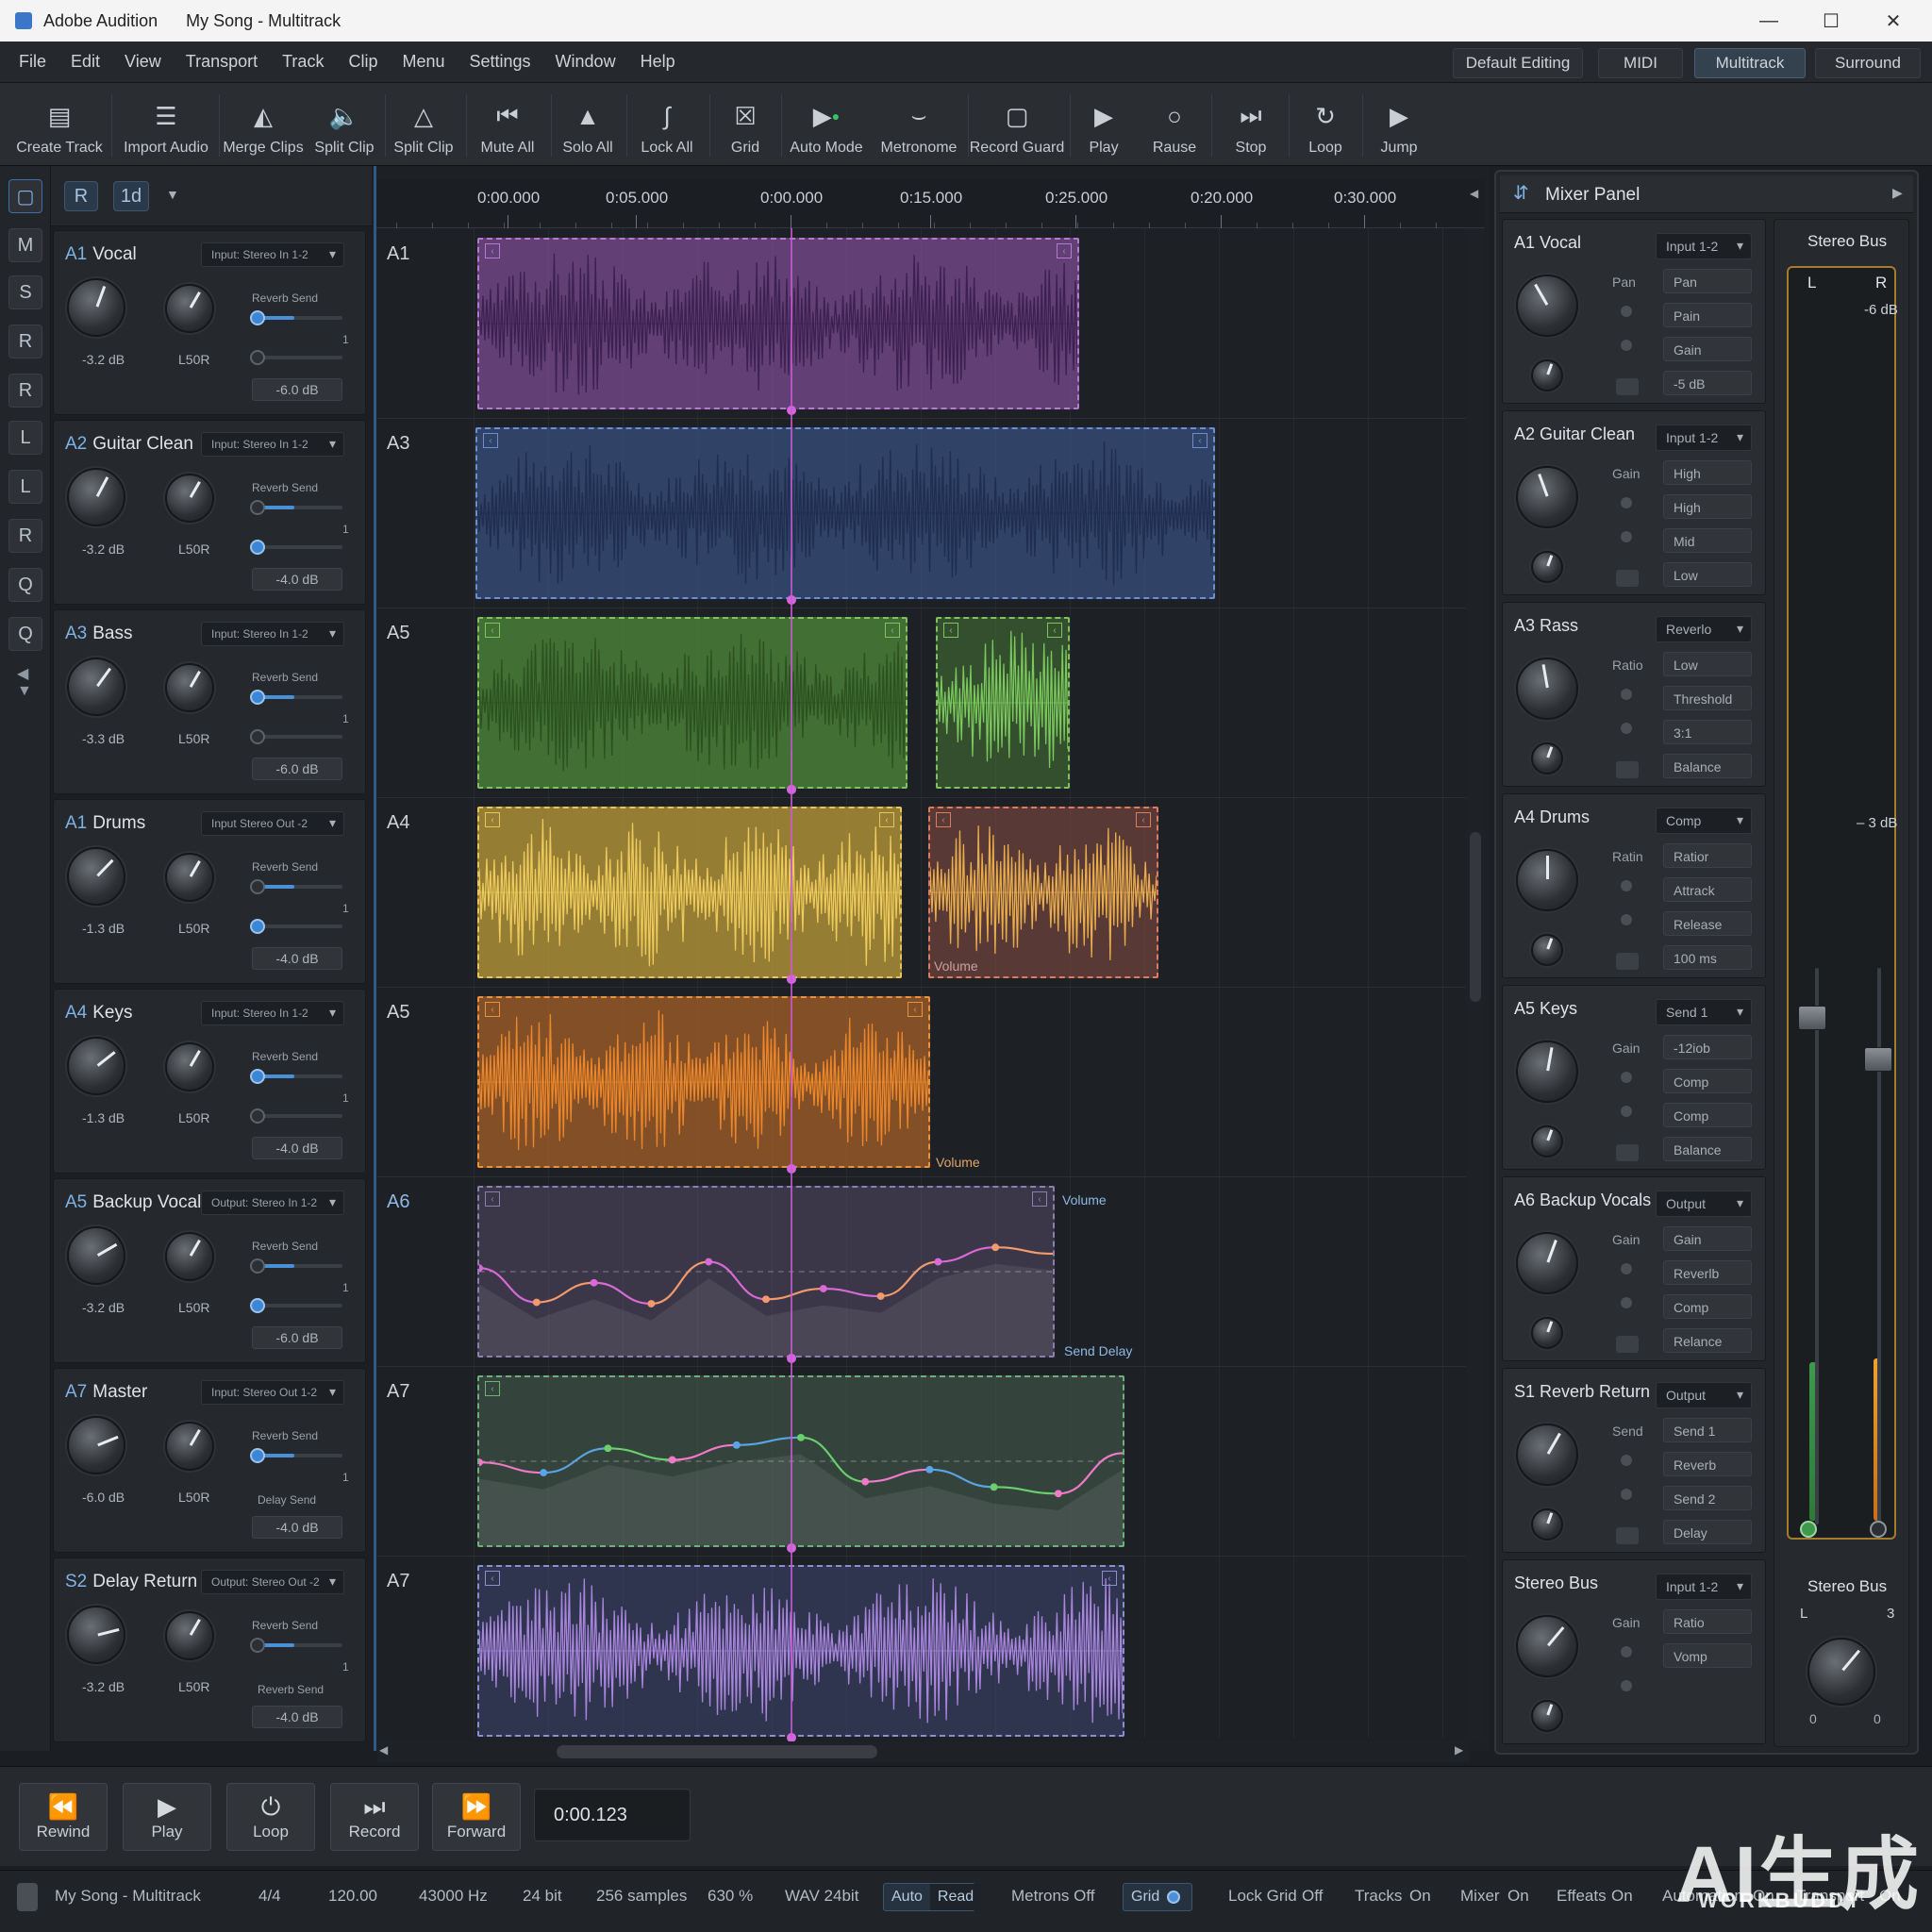  I want to click on fader-left-handle, so click(1812, 1018).